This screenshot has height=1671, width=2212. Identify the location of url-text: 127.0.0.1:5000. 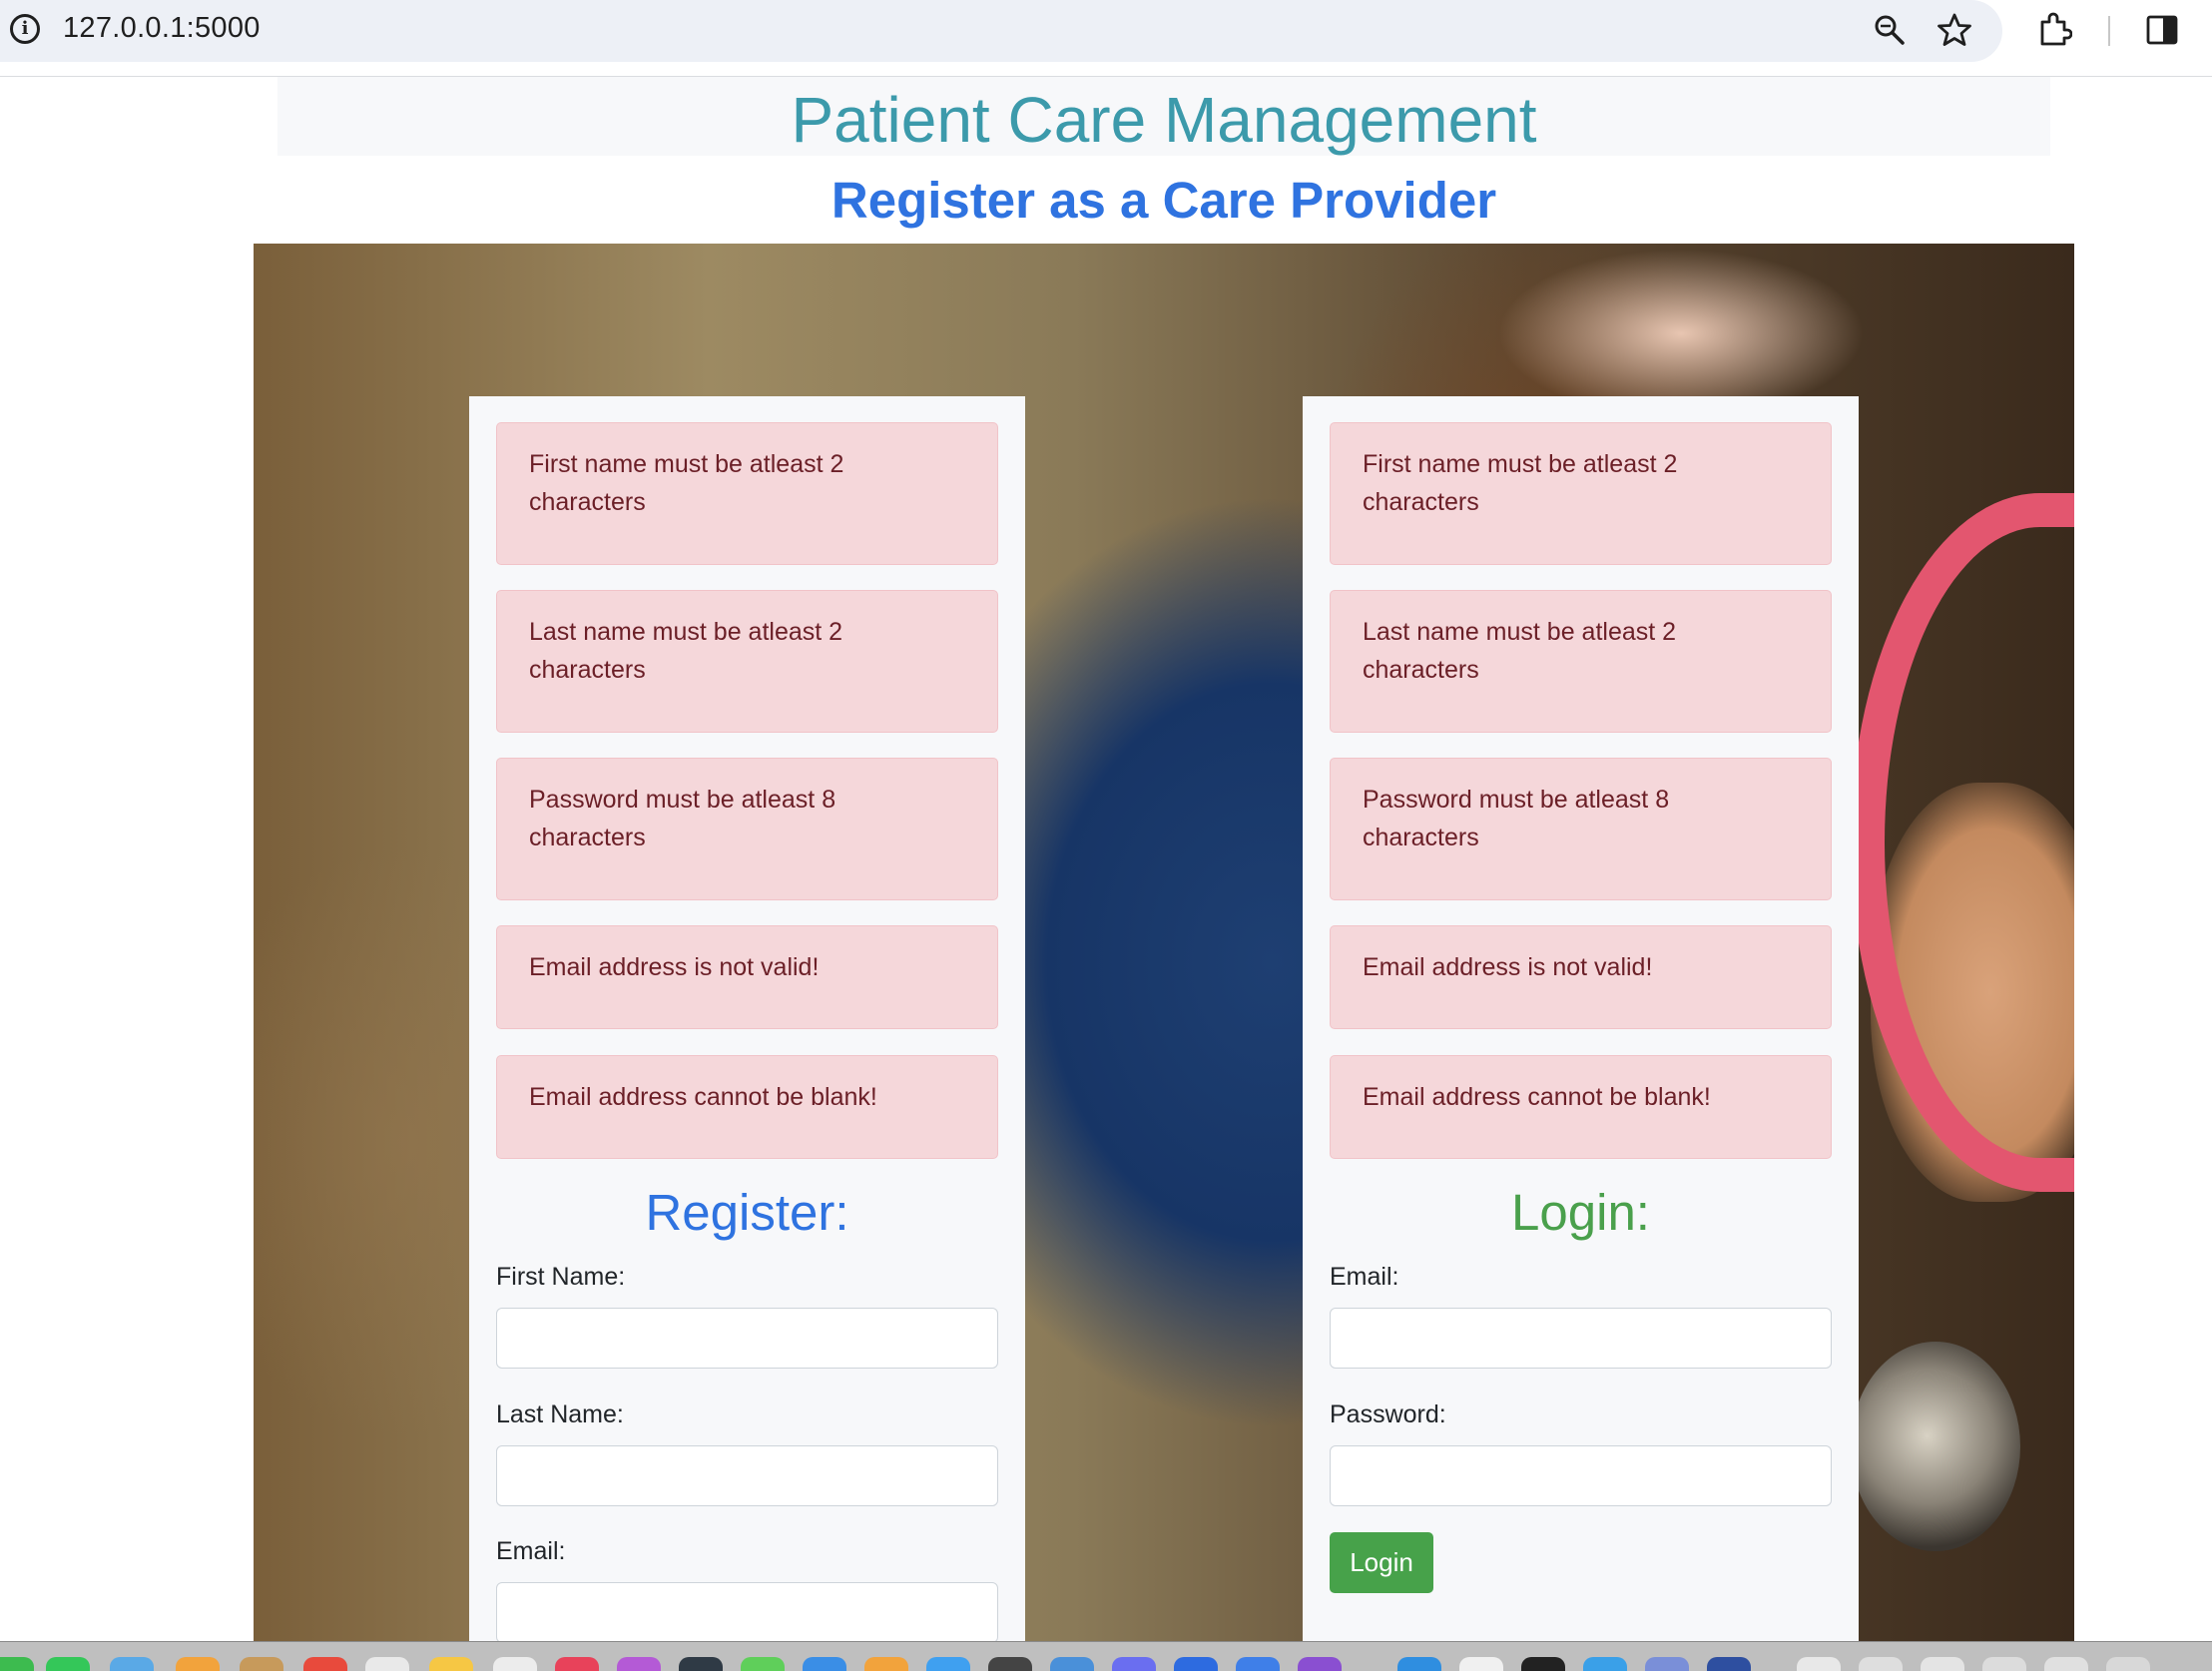
(162, 29).